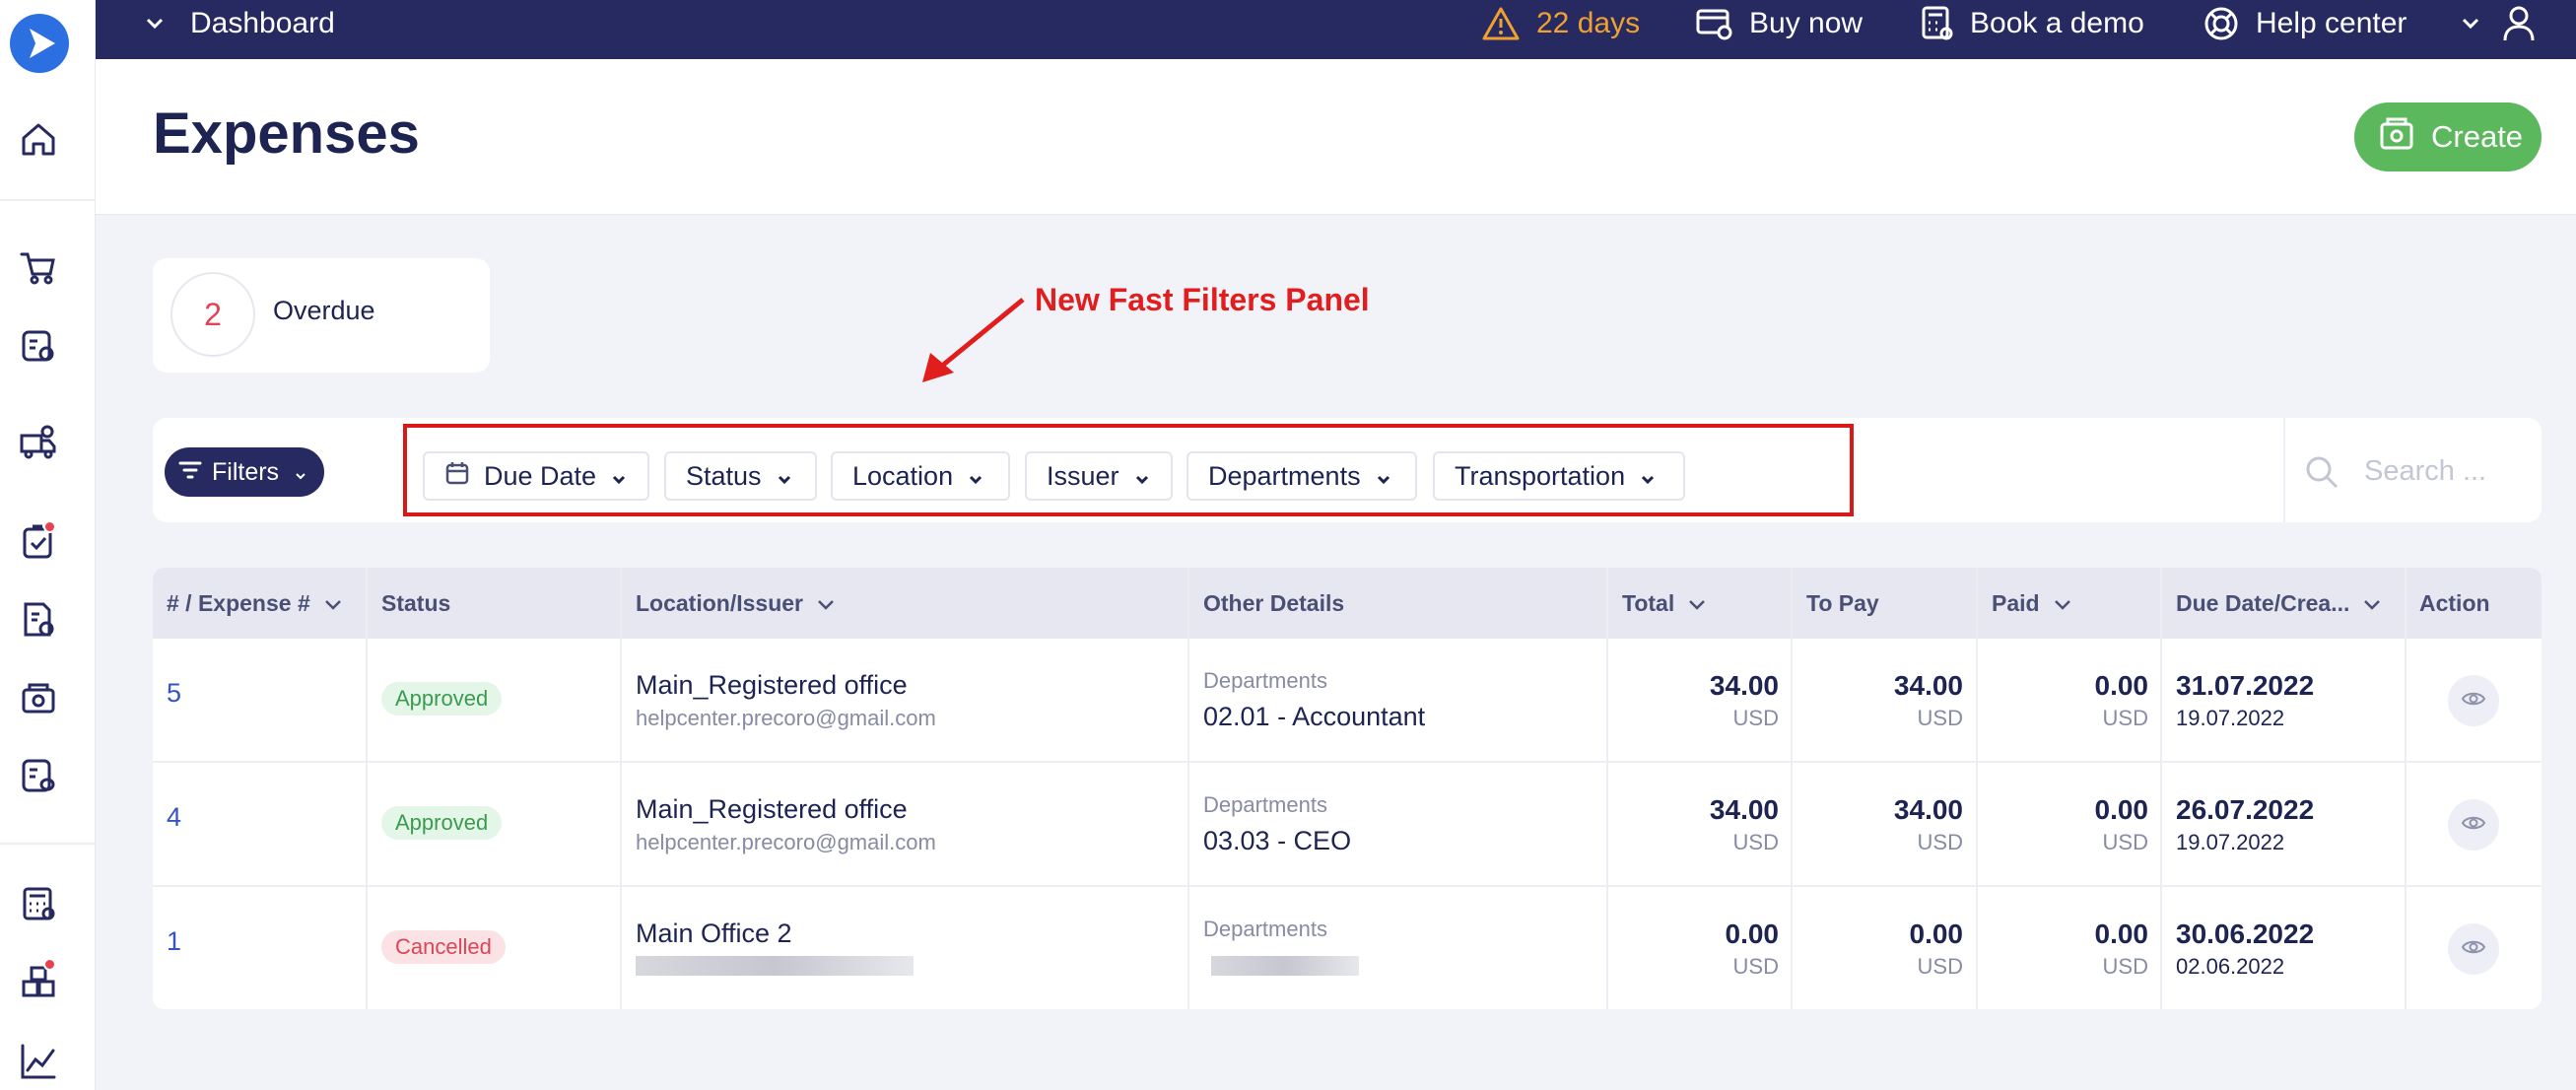 This screenshot has width=2576, height=1090. What do you see at coordinates (1744, 685) in the screenshot?
I see `total-amount: 34.00` at bounding box center [1744, 685].